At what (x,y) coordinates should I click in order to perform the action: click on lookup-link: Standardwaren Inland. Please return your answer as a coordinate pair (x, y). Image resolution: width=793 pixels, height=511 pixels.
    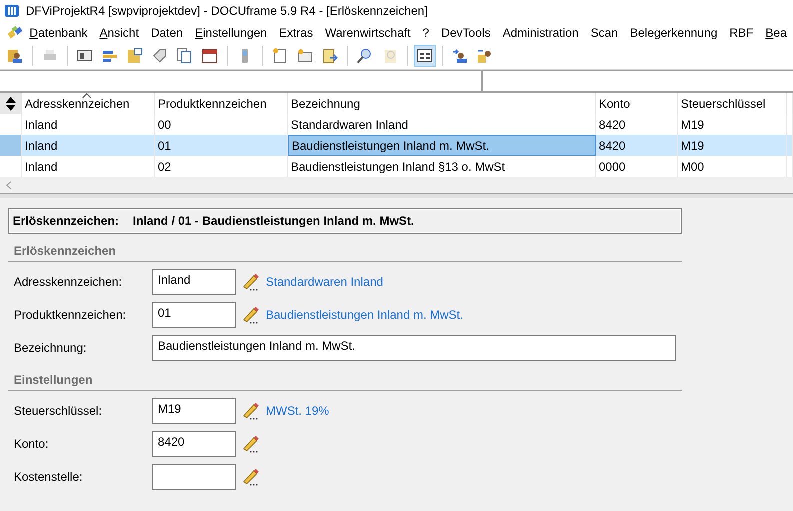
    Looking at the image, I should click on (325, 282).